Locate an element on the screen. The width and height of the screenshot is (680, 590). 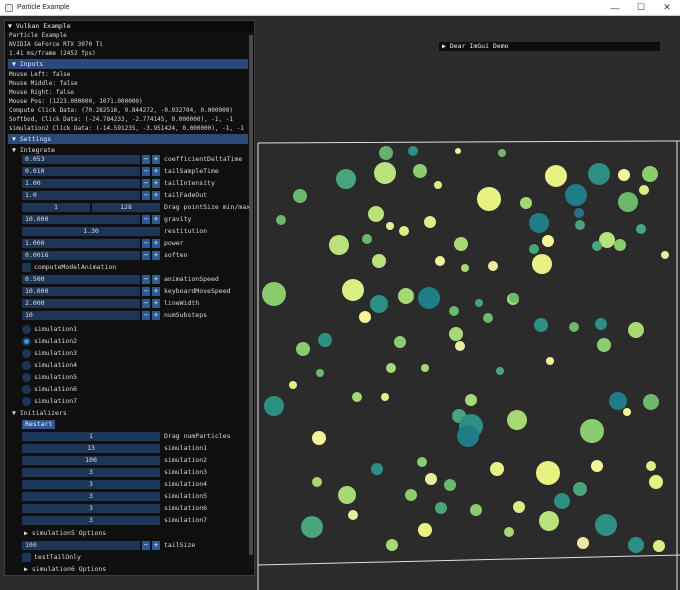
simulation1-radio is located at coordinates (26, 329).